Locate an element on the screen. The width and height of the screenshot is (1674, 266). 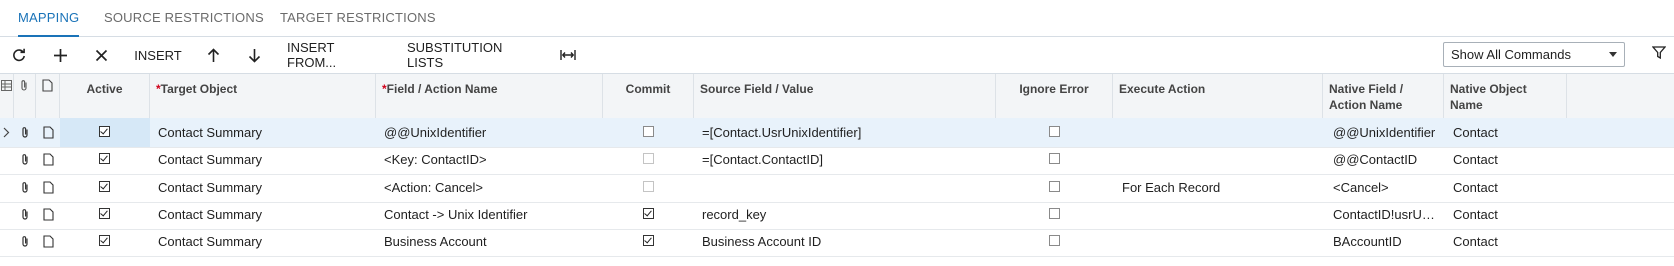
source-field-cell: record_key is located at coordinates (846, 214).